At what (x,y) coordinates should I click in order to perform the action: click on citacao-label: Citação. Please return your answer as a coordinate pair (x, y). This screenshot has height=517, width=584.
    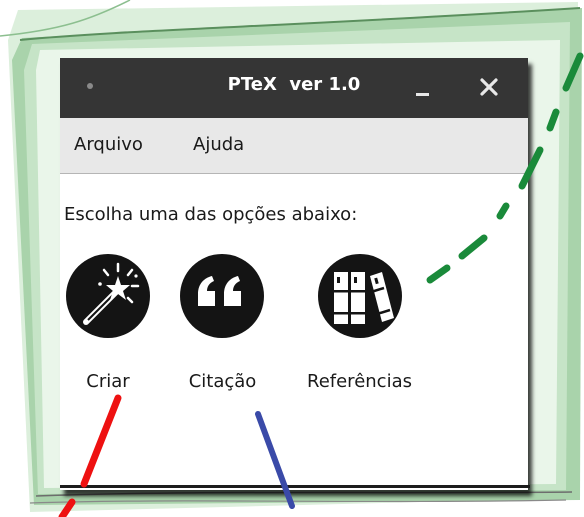
    Looking at the image, I should click on (222, 381).